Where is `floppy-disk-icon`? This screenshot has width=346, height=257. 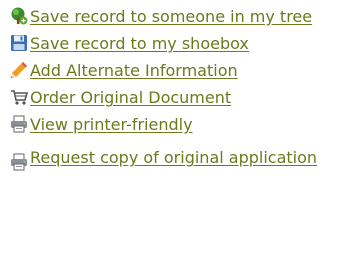
floppy-disk-icon is located at coordinates (19, 43).